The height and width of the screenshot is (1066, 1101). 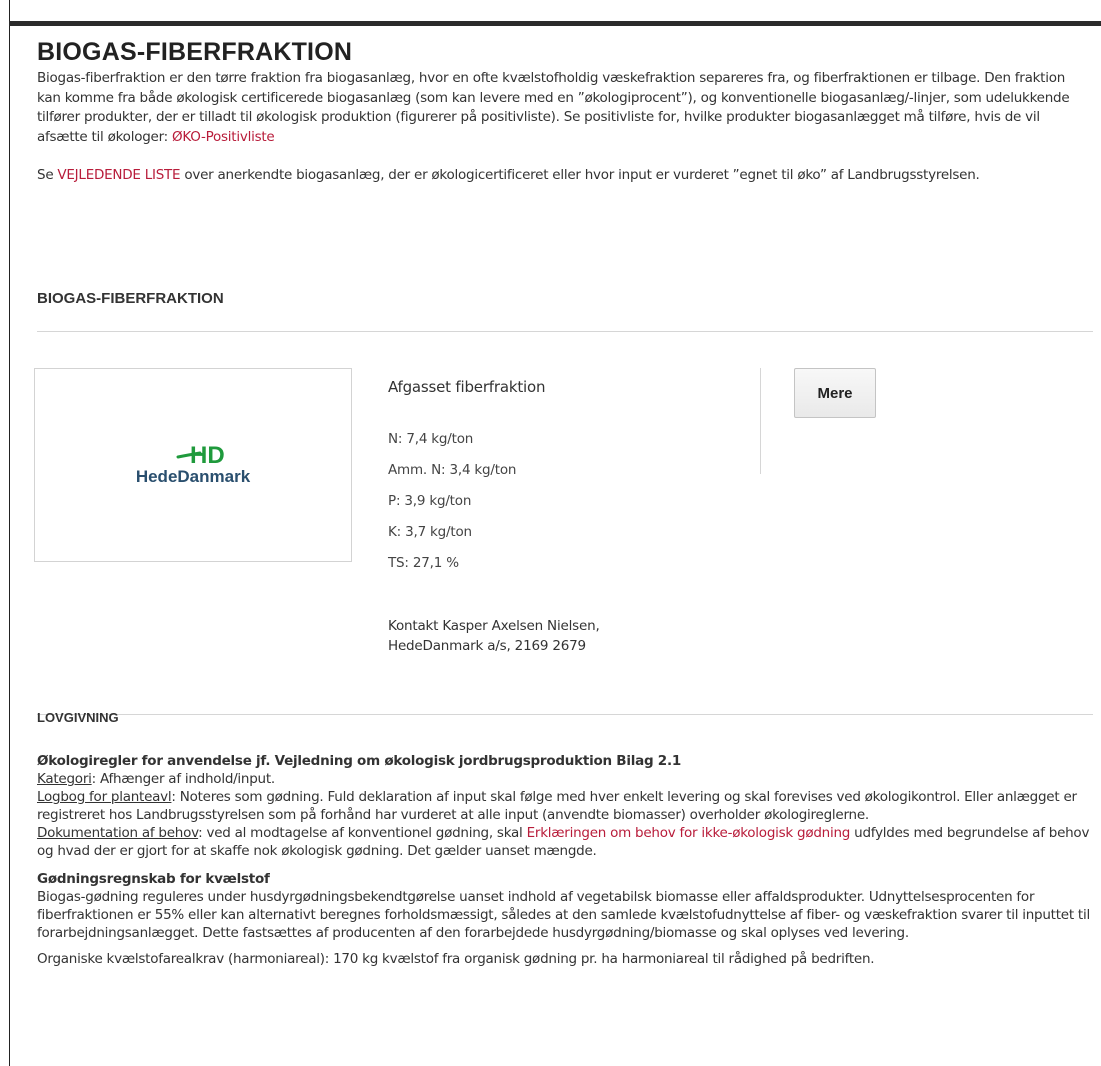 I want to click on hededanmark-logo-icon: HD, so click(x=200, y=454).